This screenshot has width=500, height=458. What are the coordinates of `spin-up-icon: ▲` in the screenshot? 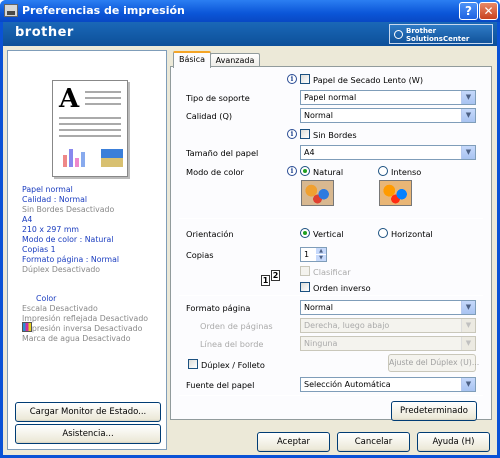 It's located at (321, 251).